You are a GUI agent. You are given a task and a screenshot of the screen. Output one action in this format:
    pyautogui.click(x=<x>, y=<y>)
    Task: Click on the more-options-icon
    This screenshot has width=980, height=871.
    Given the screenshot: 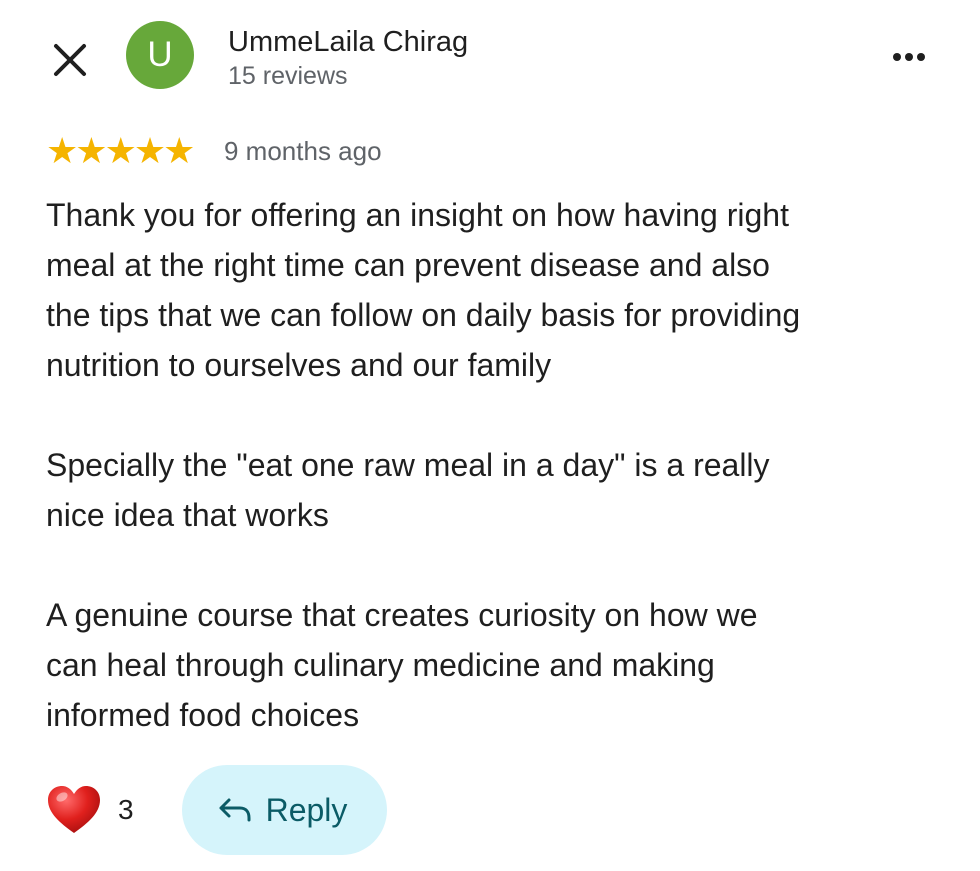 What is the action you would take?
    pyautogui.click(x=897, y=57)
    